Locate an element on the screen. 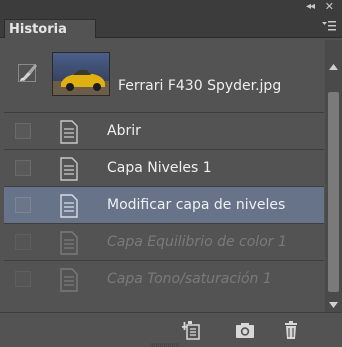  history-state-equilibrio-color: Capa Equilibrio de color 1 is located at coordinates (164, 241).